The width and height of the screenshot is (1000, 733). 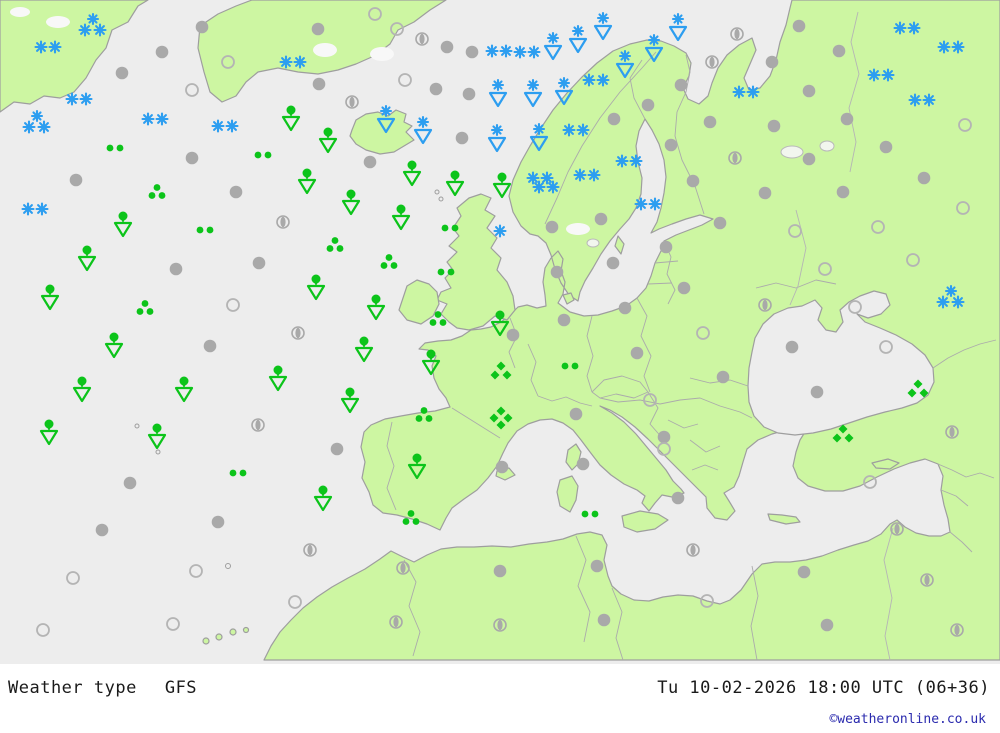 I want to click on caption-left: Weather type GFS, so click(x=102, y=688).